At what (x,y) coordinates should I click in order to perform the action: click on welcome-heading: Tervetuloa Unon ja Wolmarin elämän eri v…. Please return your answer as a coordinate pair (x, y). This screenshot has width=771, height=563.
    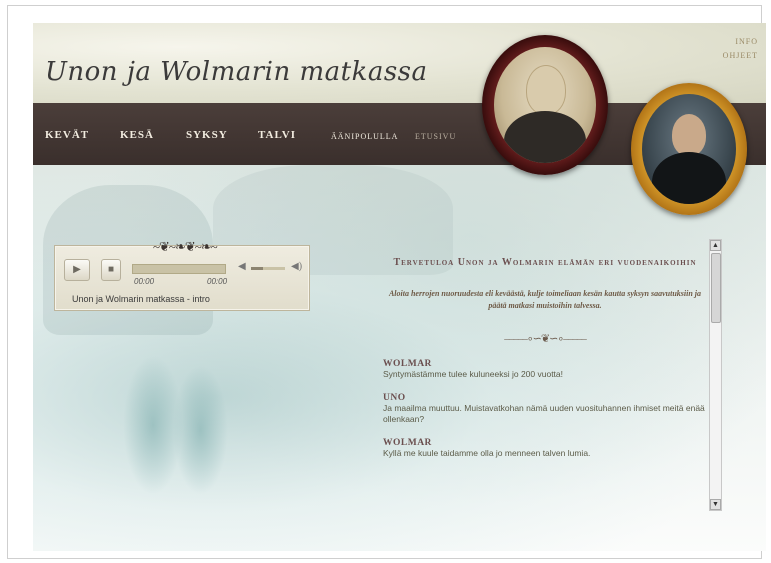
    Looking at the image, I should click on (545, 262).